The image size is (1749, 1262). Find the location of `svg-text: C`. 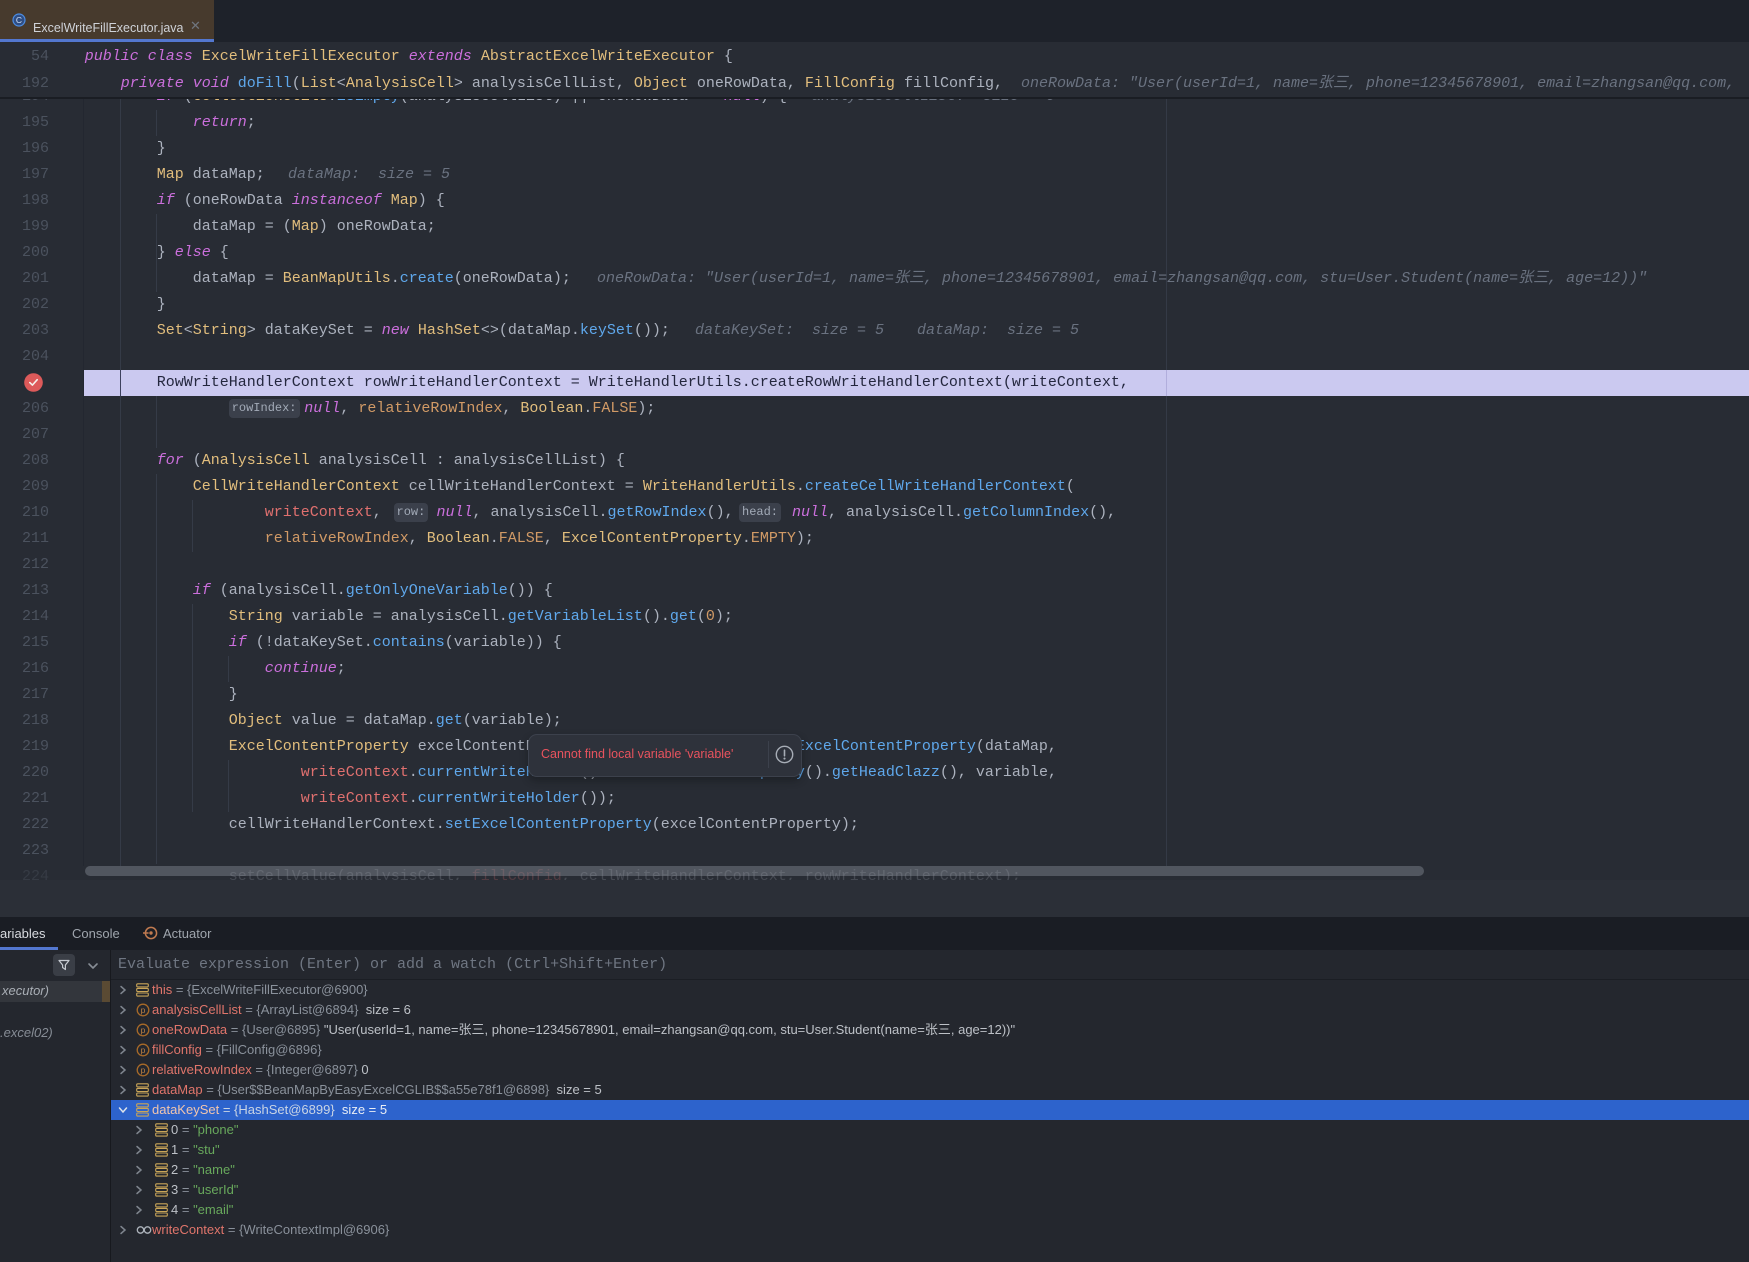

svg-text: C is located at coordinates (19, 20).